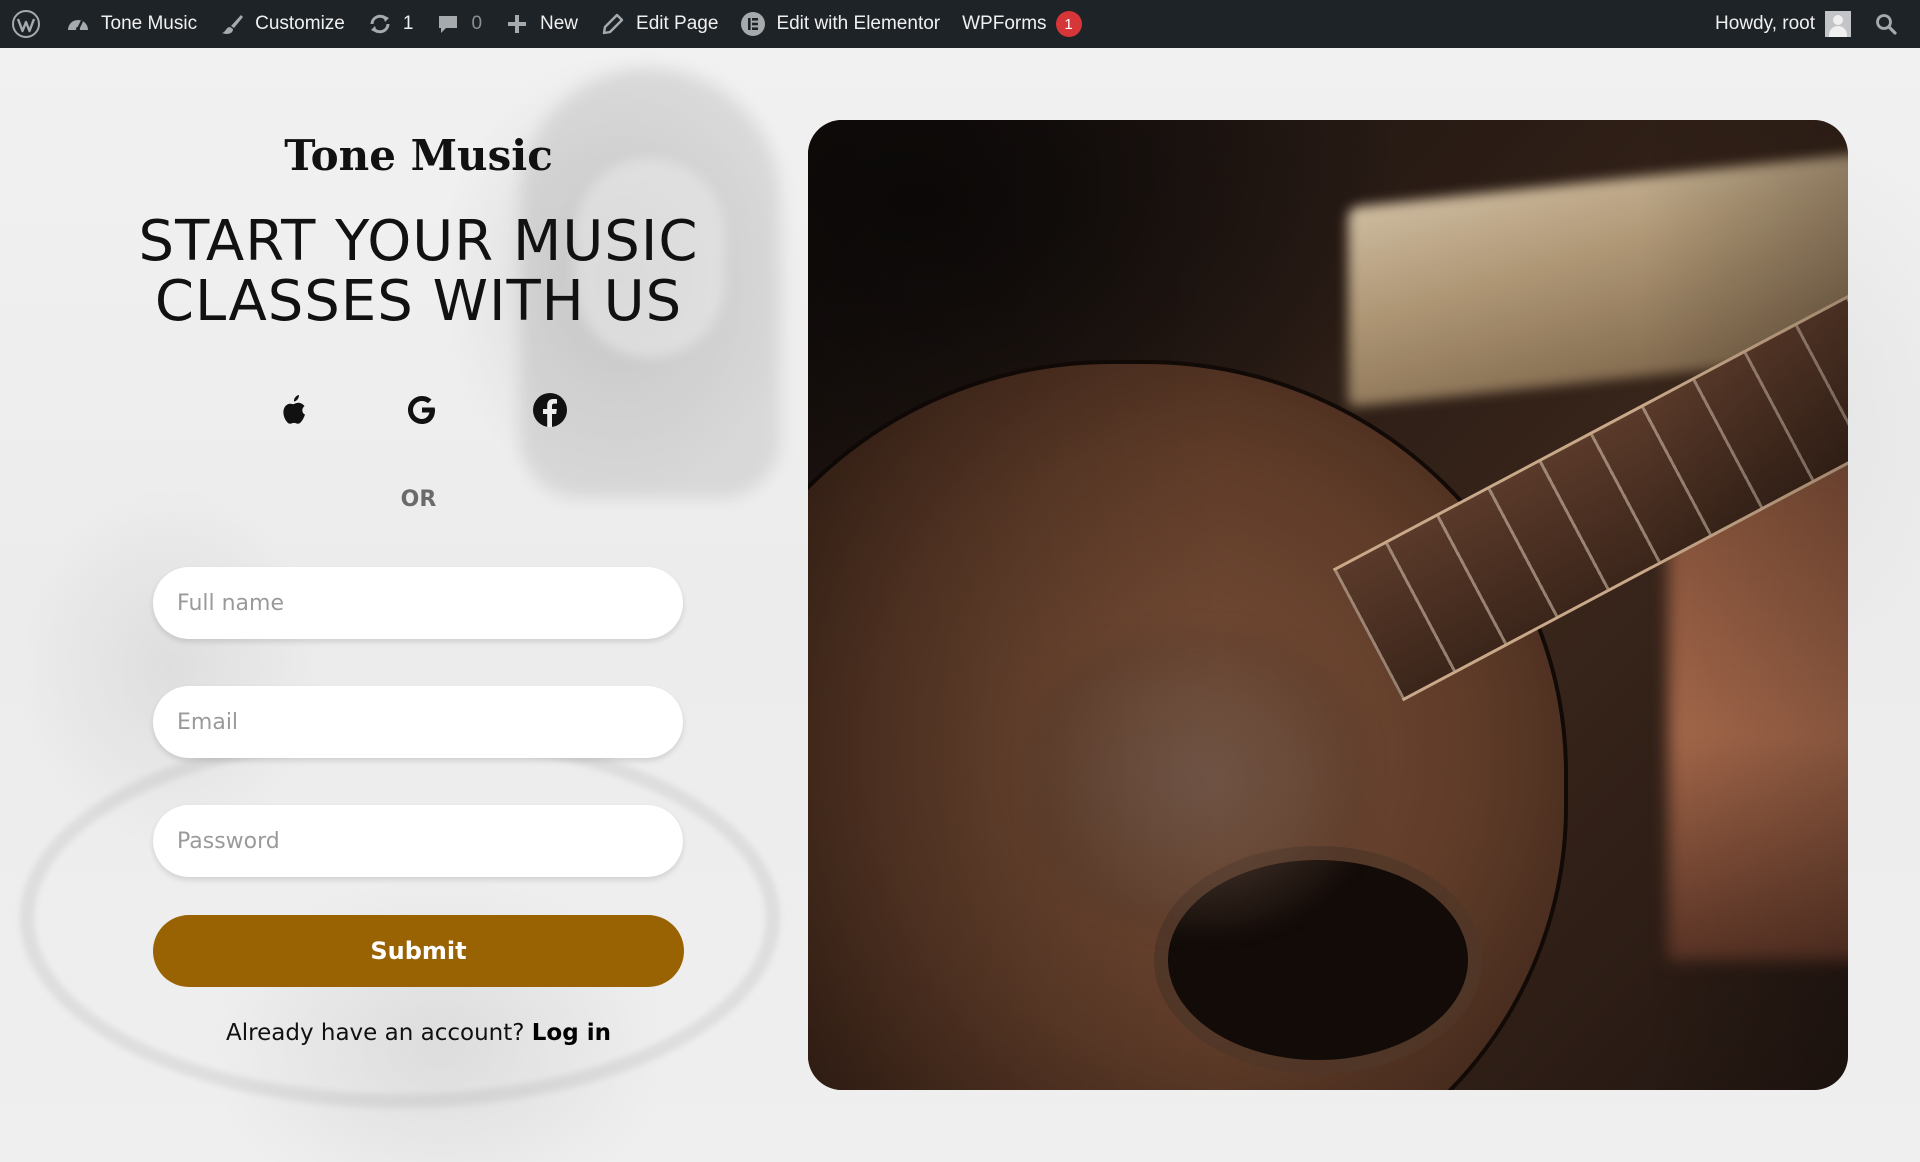  I want to click on my-account-menu: Howdy, root, so click(1783, 24).